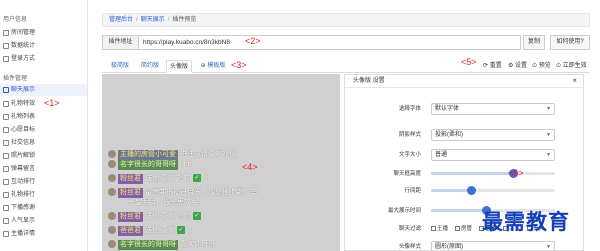 This screenshot has width=600, height=251. I want to click on font-select: 默认字体 ▼, so click(493, 109).